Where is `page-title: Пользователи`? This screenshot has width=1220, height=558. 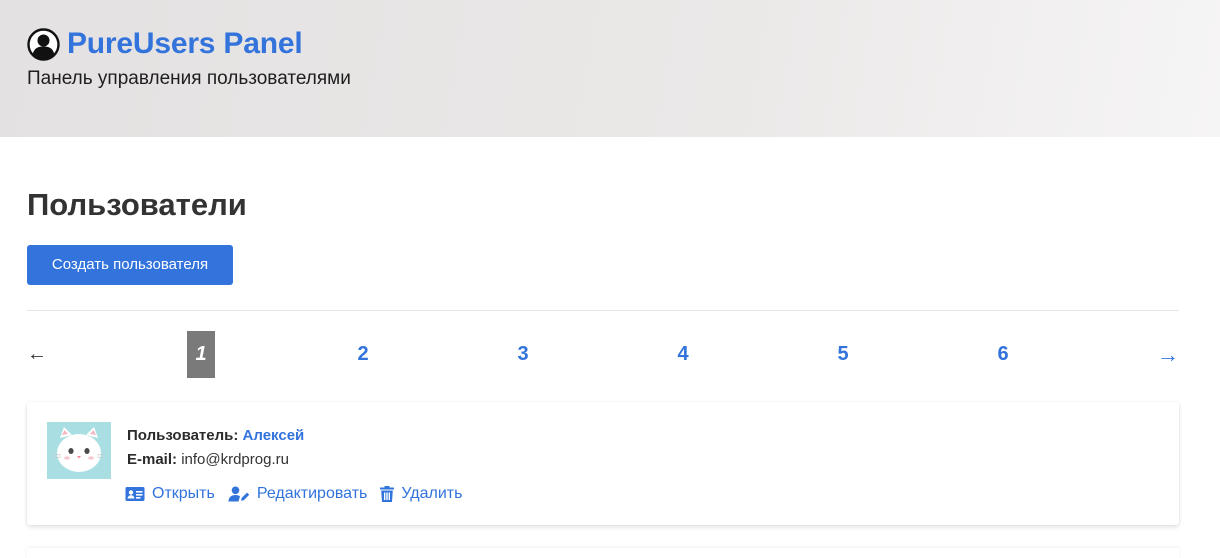
page-title: Пользователи is located at coordinates (137, 204).